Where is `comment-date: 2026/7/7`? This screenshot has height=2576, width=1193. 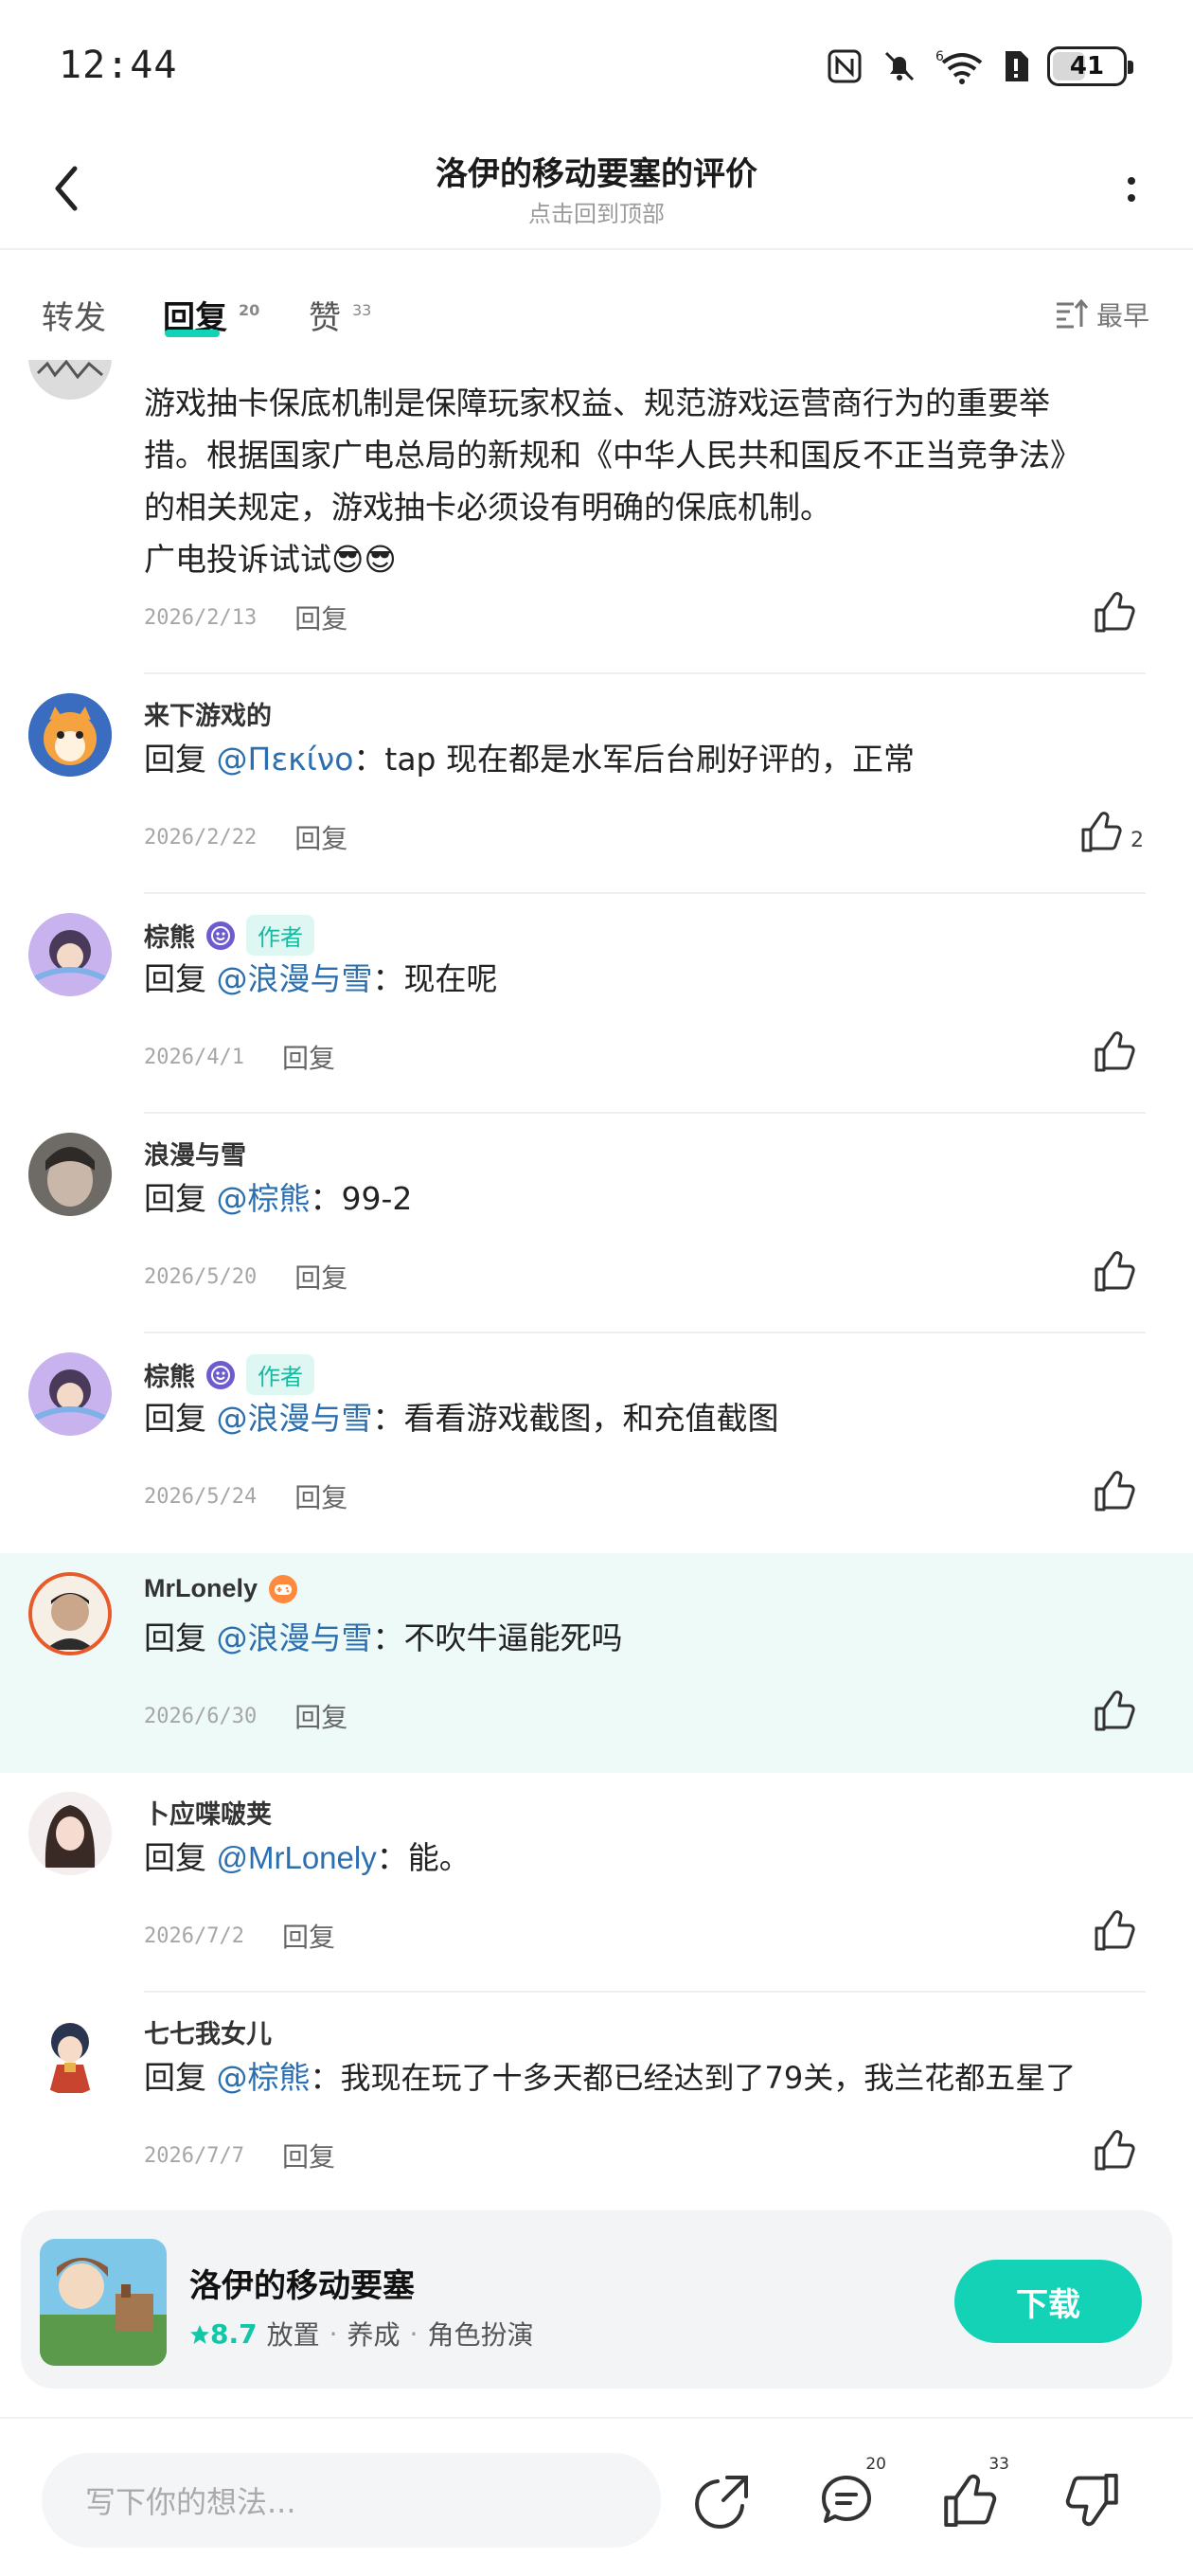 comment-date: 2026/7/7 is located at coordinates (194, 2155).